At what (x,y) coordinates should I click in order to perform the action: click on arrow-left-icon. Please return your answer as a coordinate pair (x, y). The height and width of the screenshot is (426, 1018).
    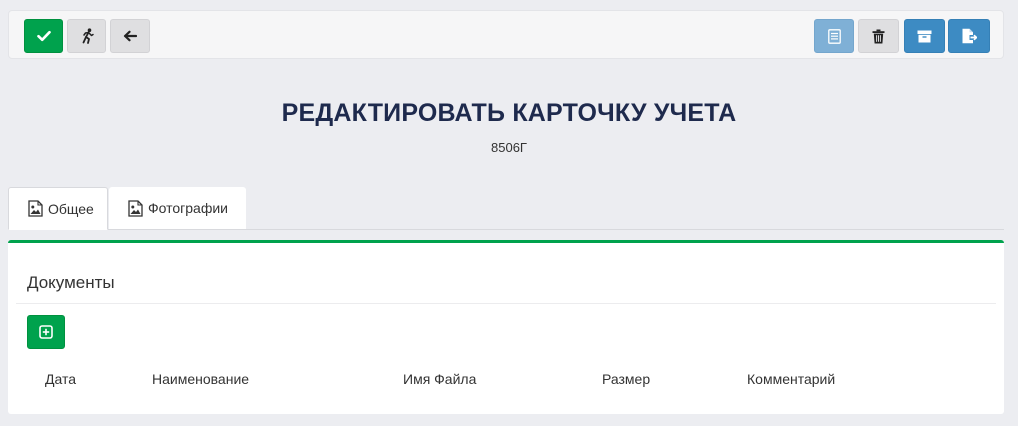
    Looking at the image, I should click on (130, 36).